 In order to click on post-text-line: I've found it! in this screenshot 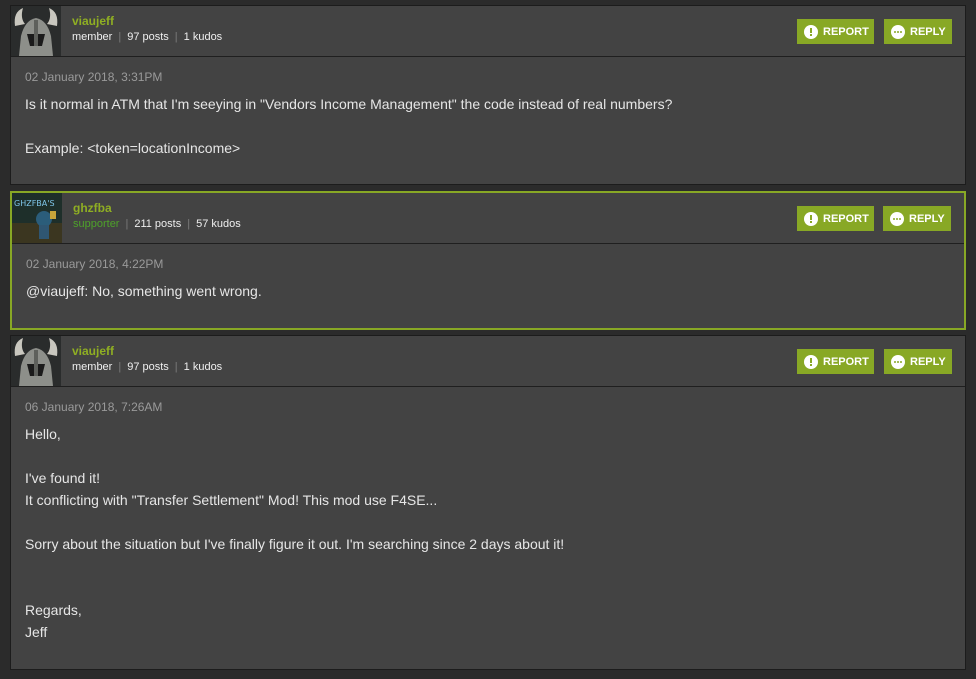, I will do `click(63, 478)`.